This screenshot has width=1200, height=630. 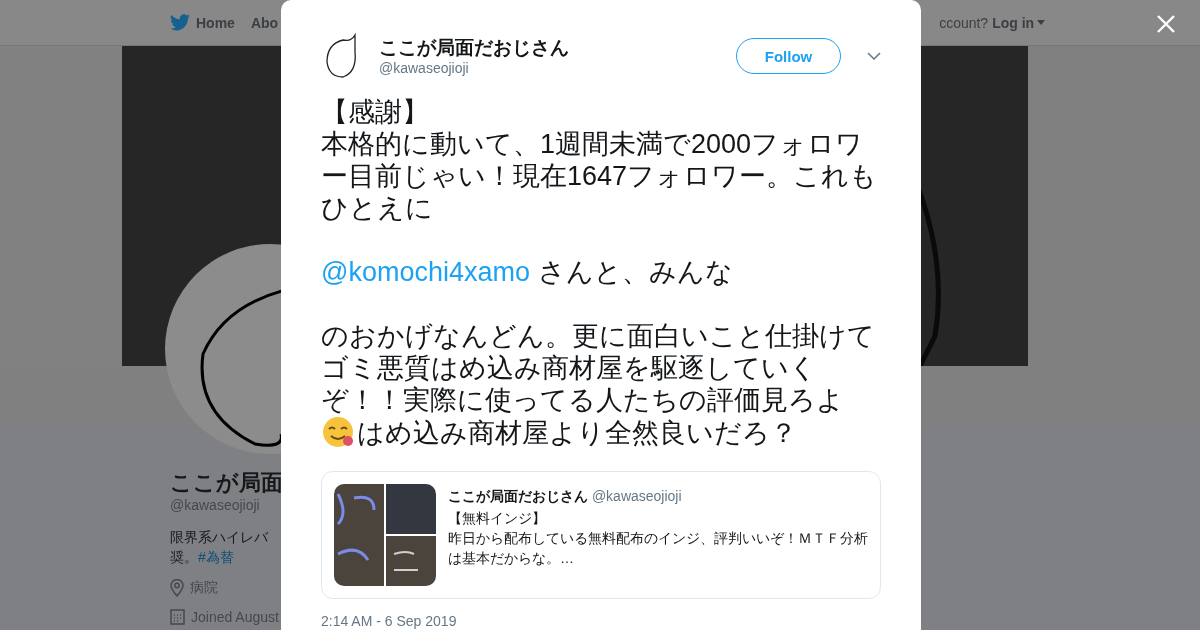 I want to click on follow-button: Follow, so click(x=788, y=56).